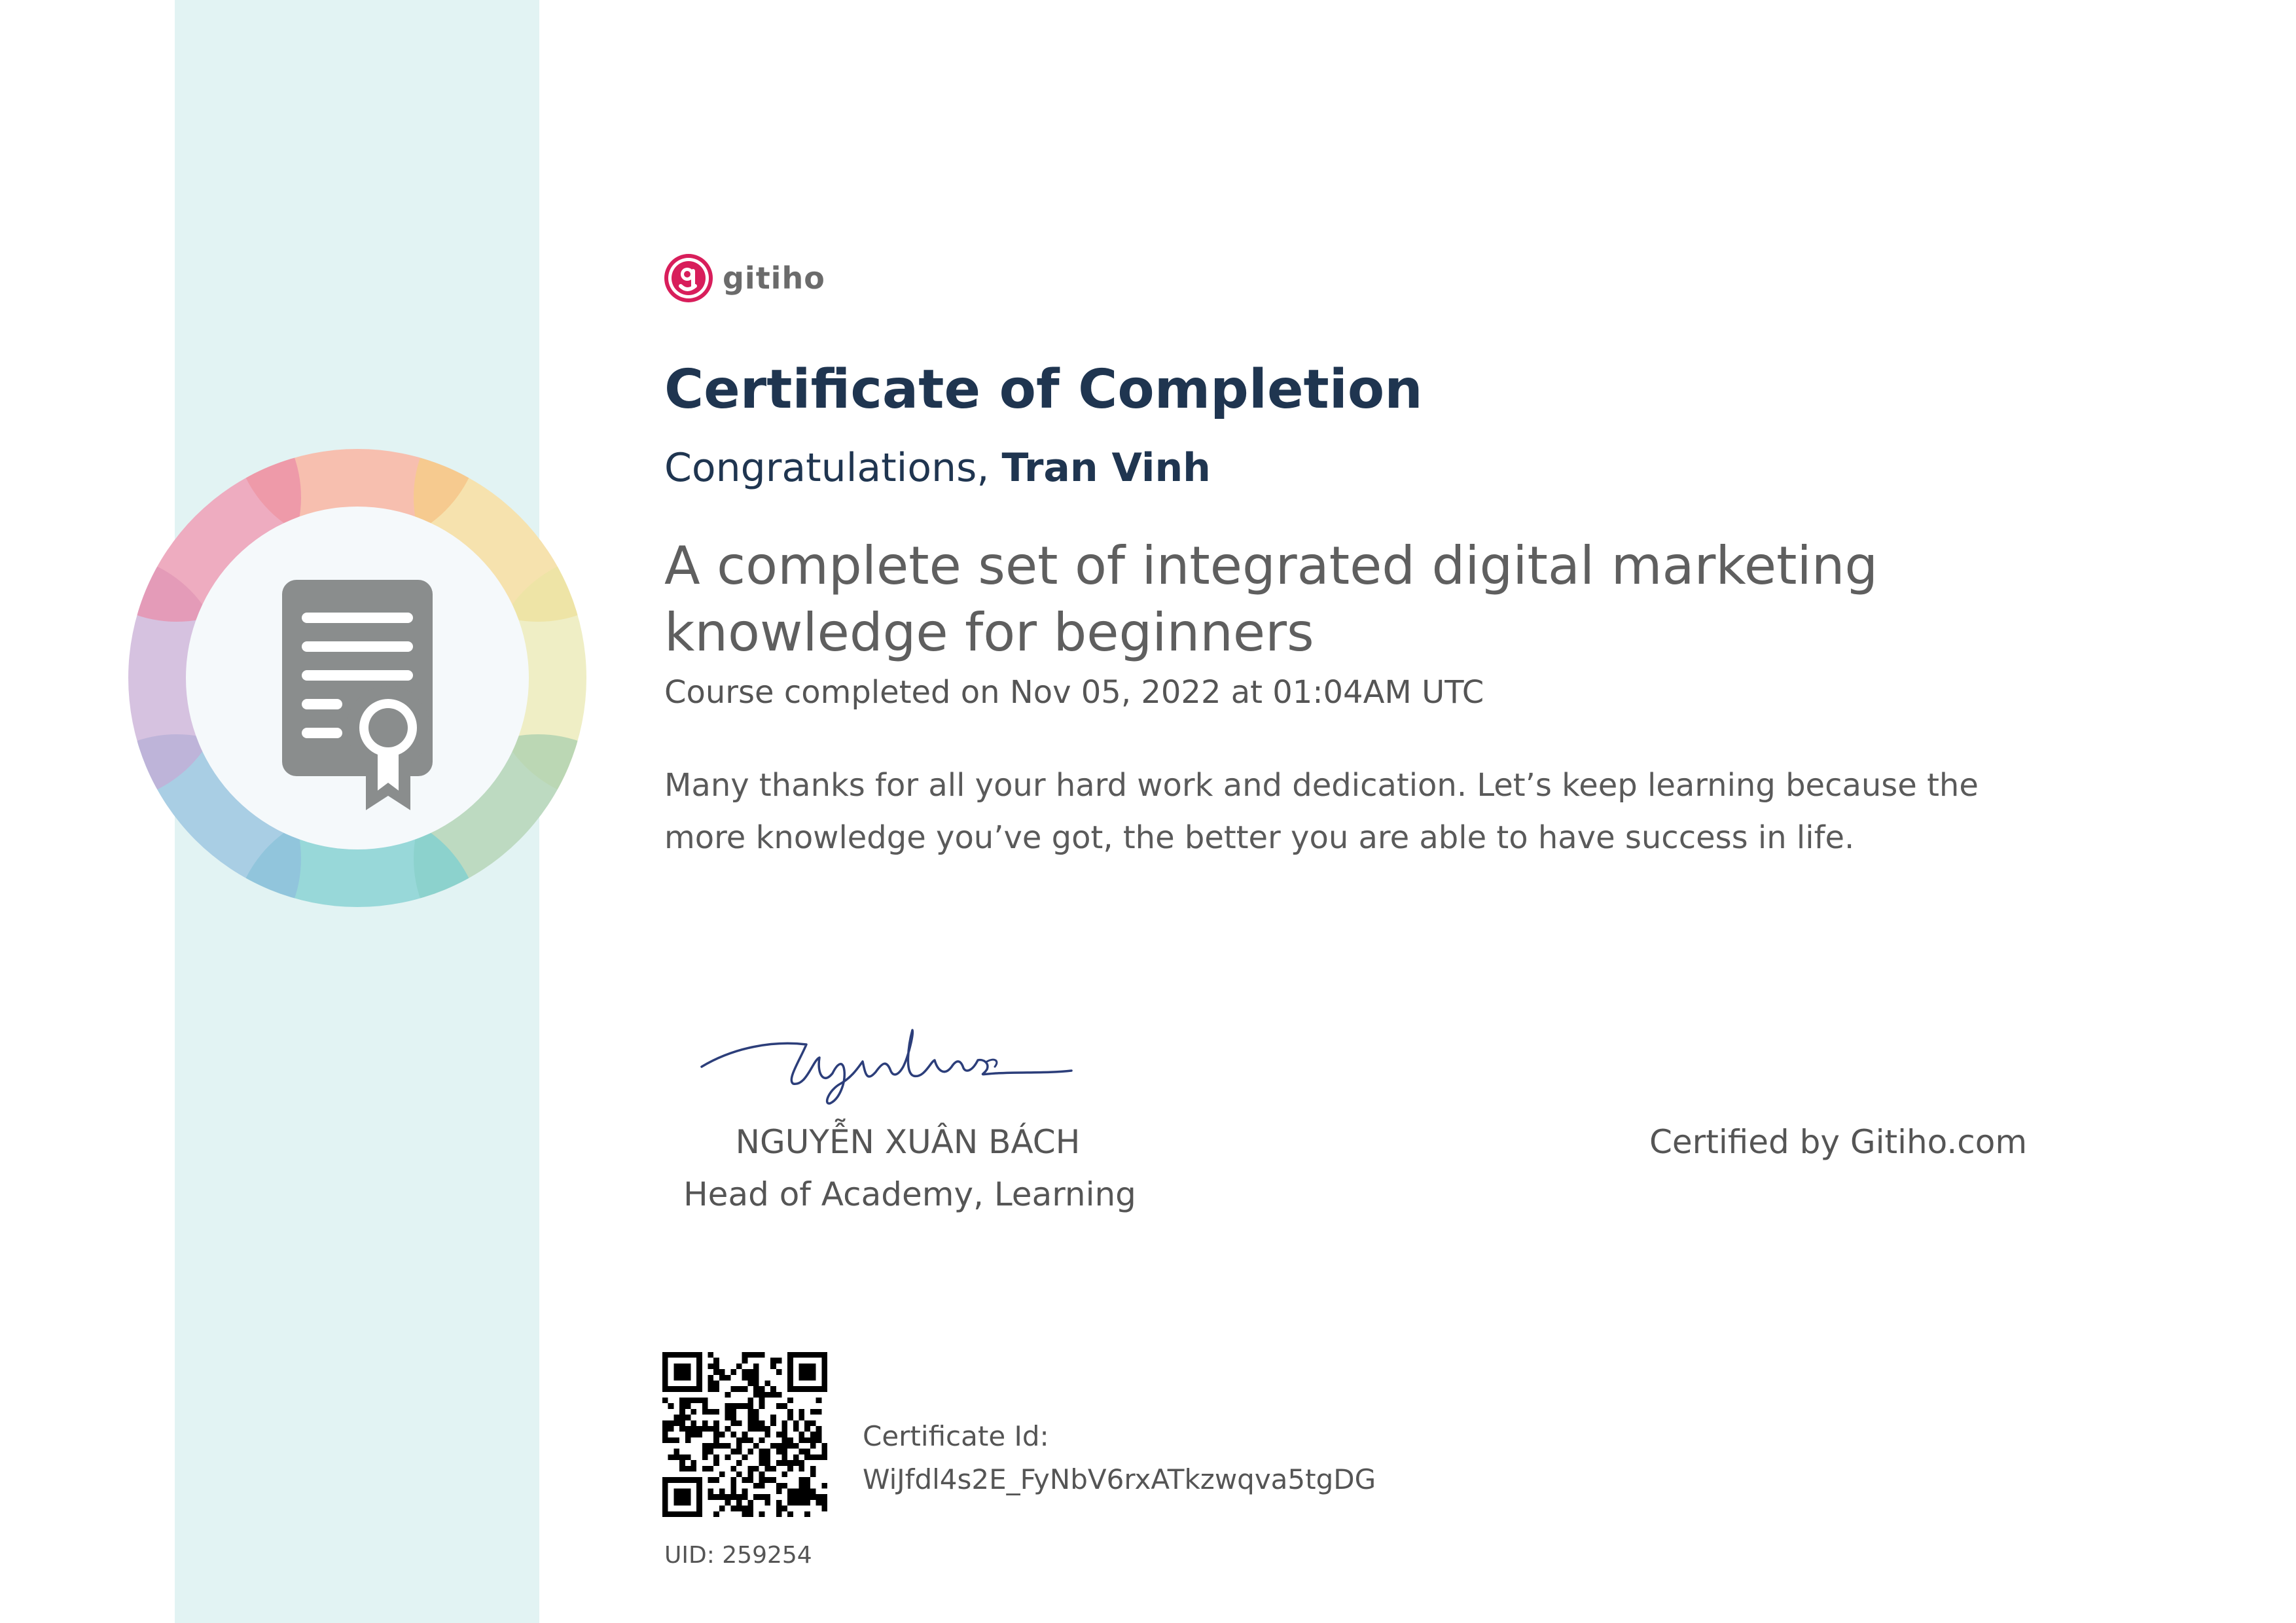 The height and width of the screenshot is (1623, 2296). I want to click on certificate-emblem, so click(357, 678).